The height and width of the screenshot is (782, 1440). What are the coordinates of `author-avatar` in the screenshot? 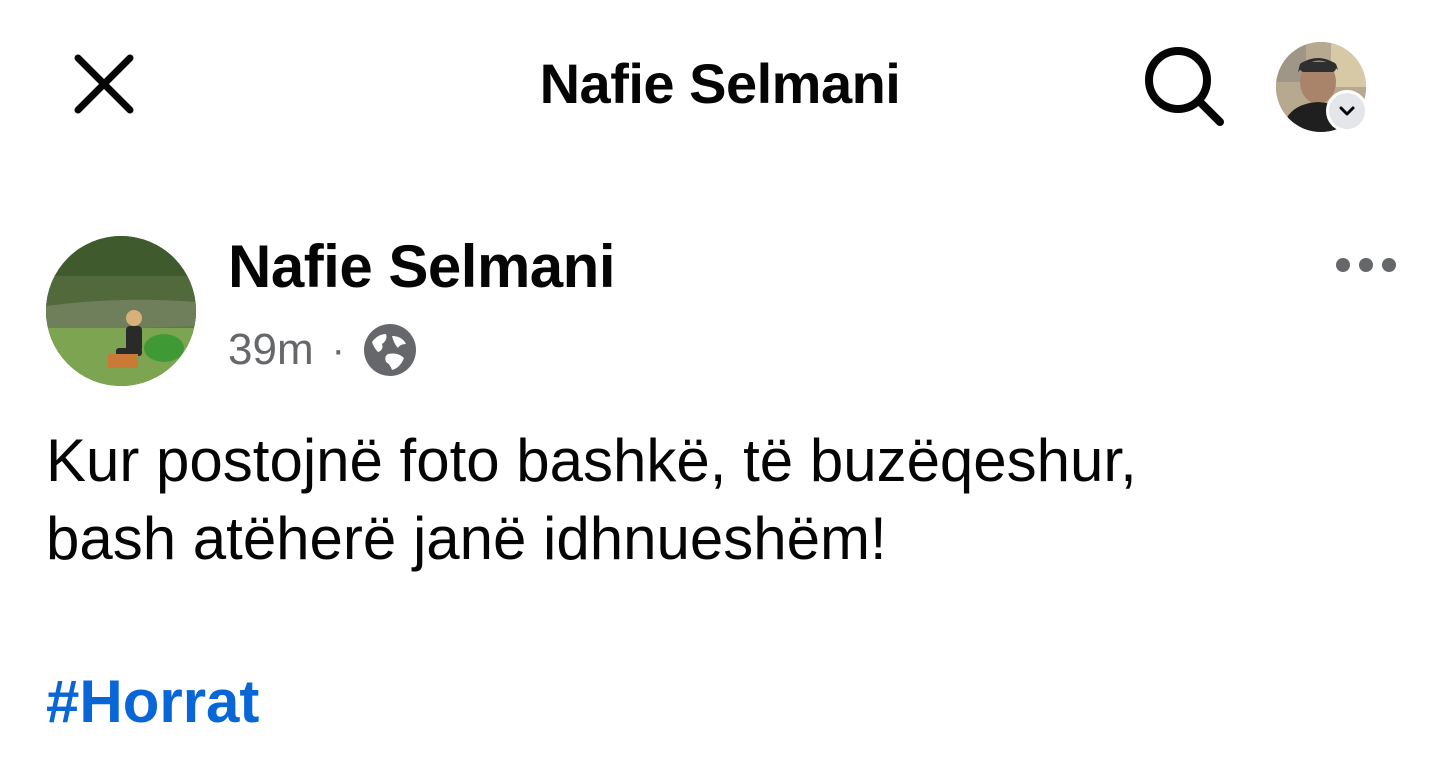 It's located at (121, 311).